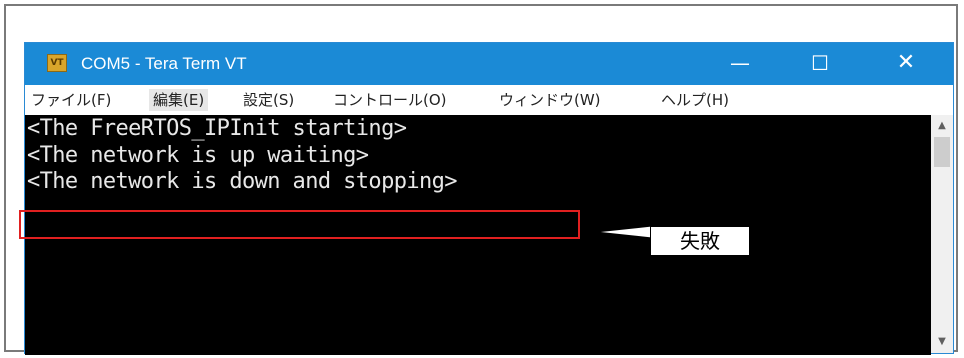 This screenshot has width=964, height=358. Describe the element at coordinates (695, 100) in the screenshot. I see `menu-help: ヘルプ(H)` at that location.